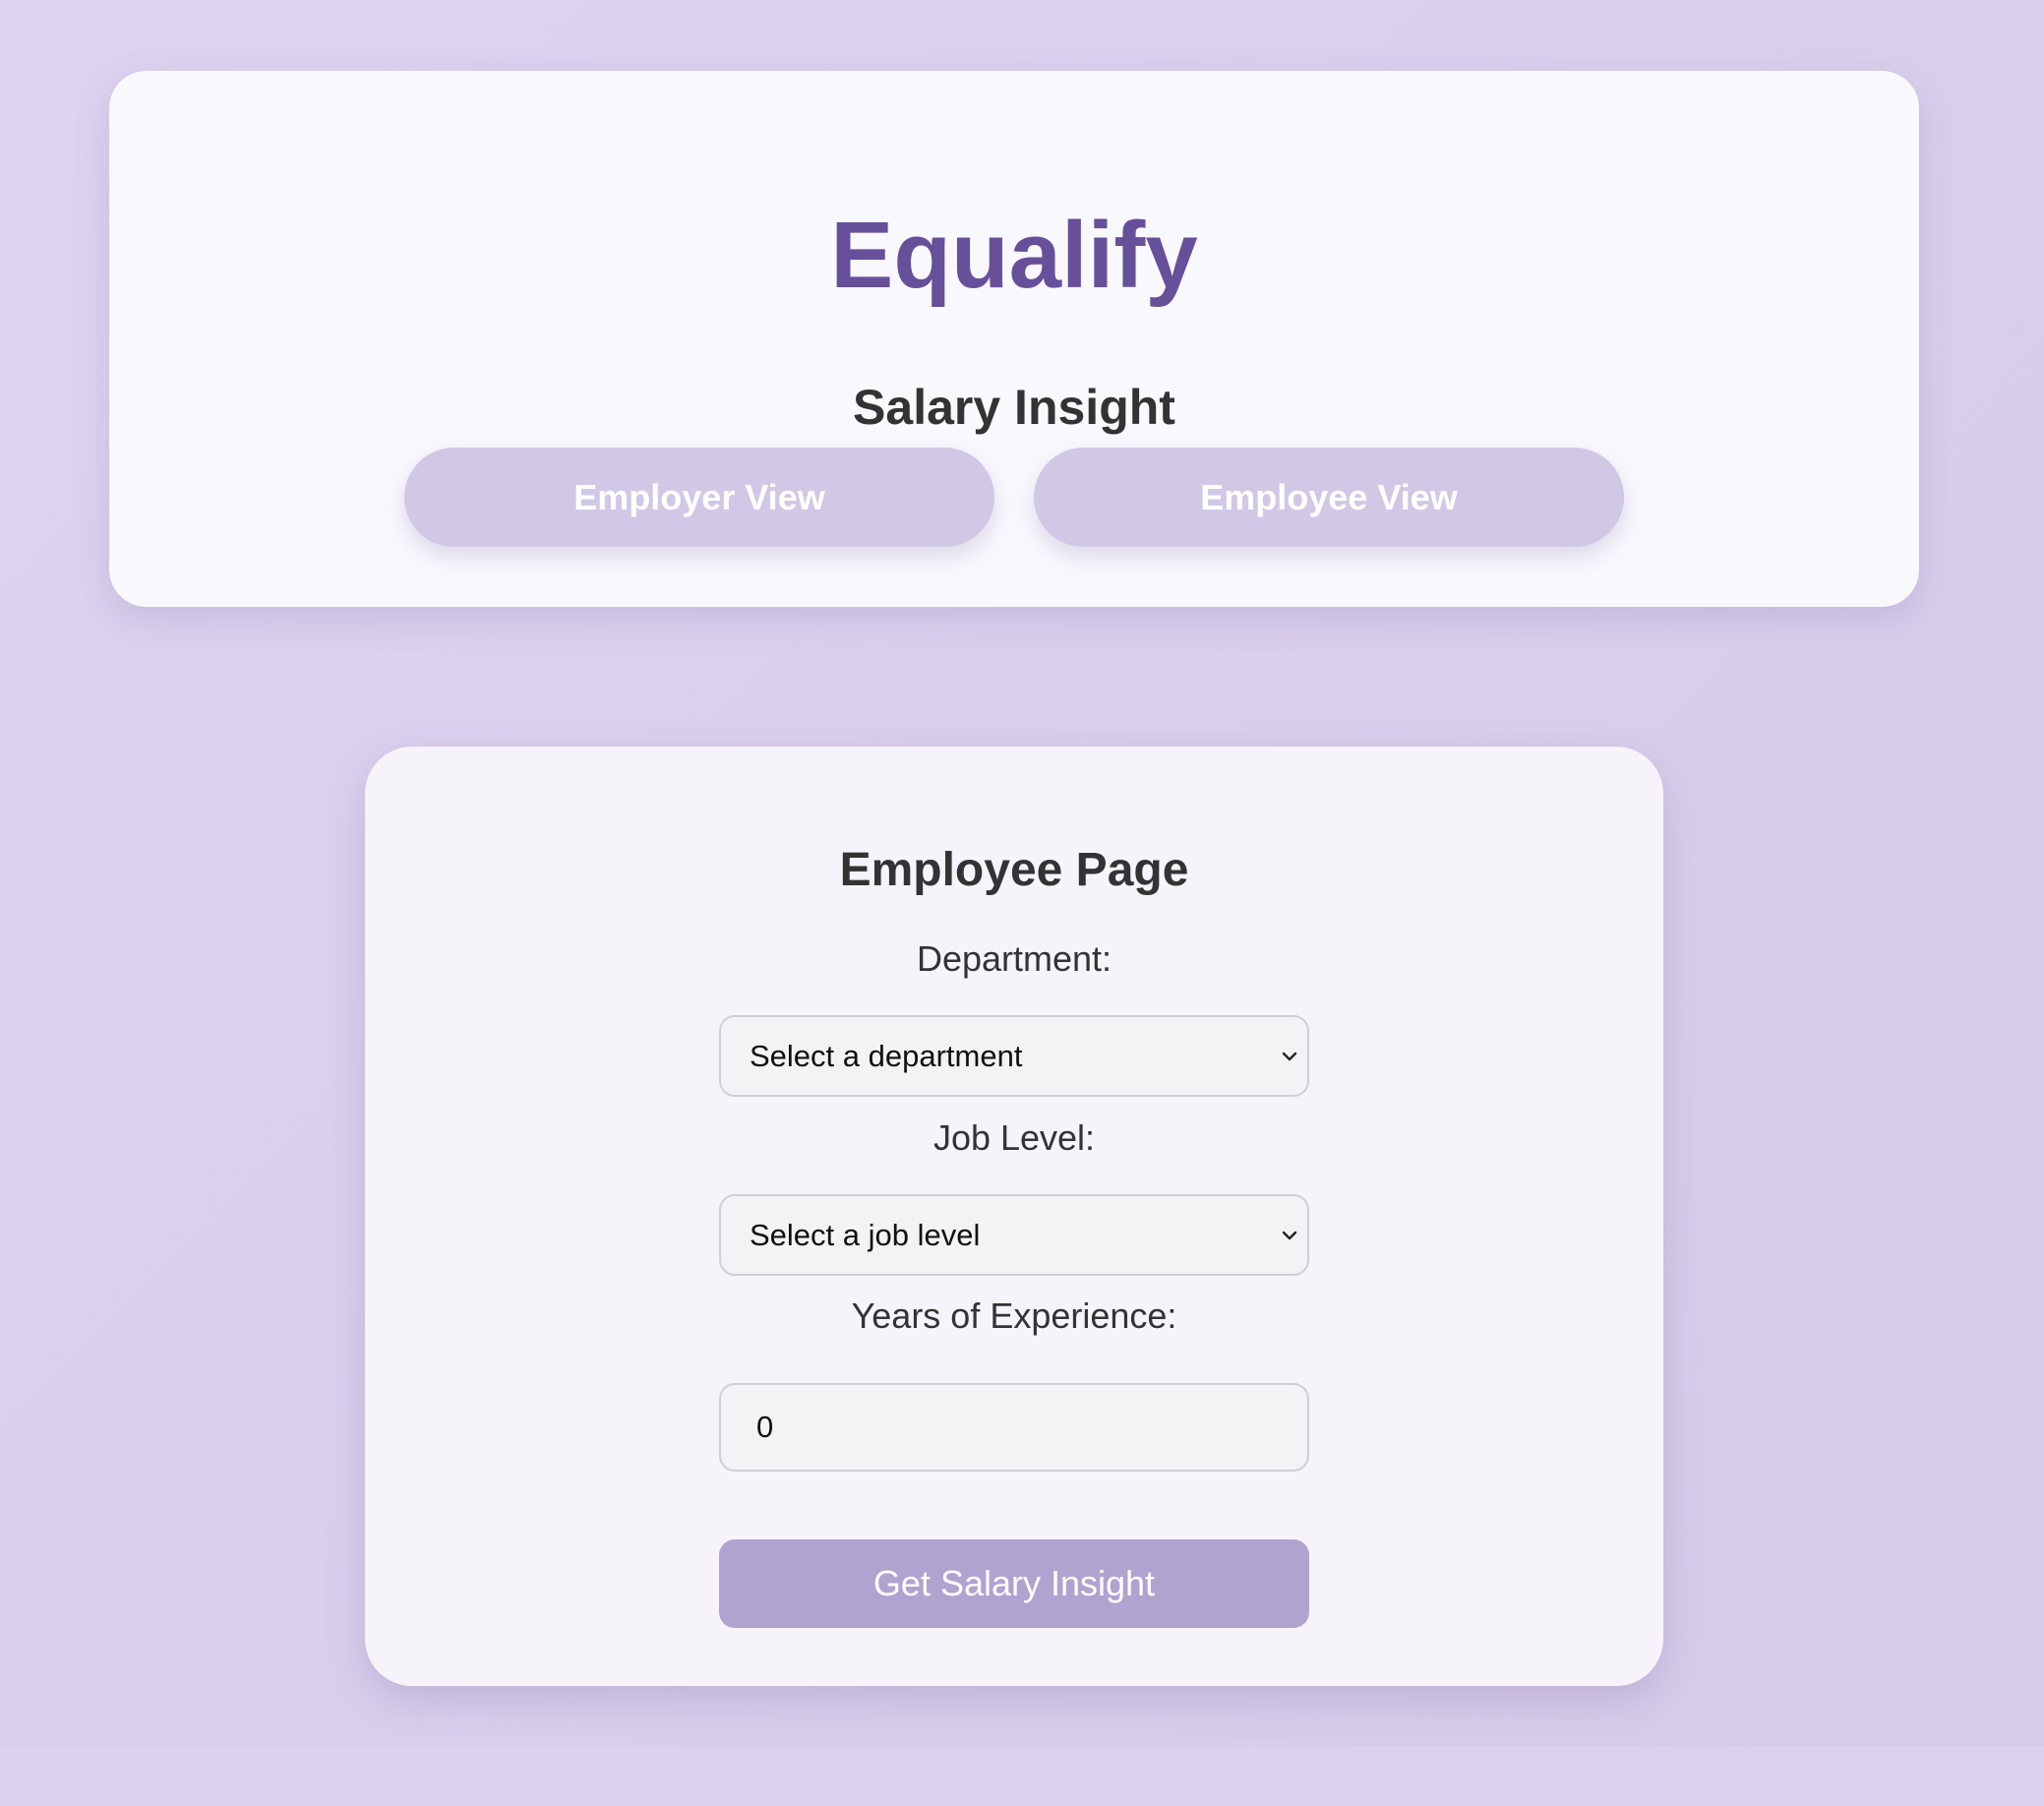 The height and width of the screenshot is (1806, 2044). Describe the element at coordinates (865, 1234) in the screenshot. I see `job-level-select-value: Select a job level` at that location.